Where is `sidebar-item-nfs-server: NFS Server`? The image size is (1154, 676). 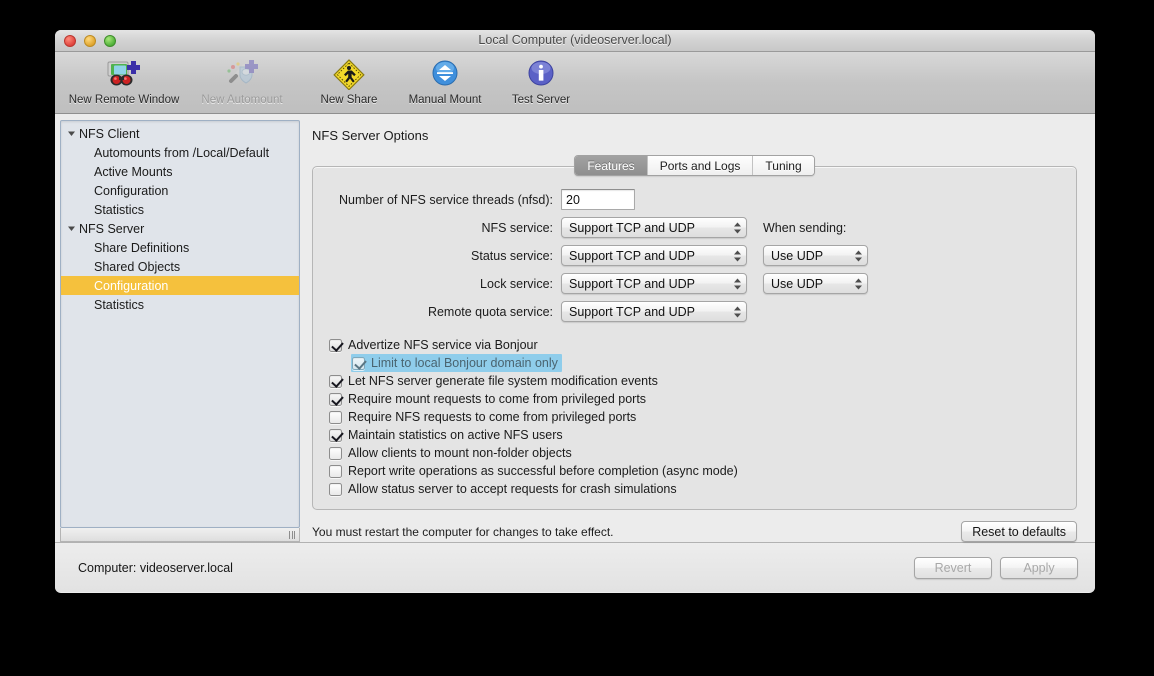 sidebar-item-nfs-server: NFS Server is located at coordinates (180, 228).